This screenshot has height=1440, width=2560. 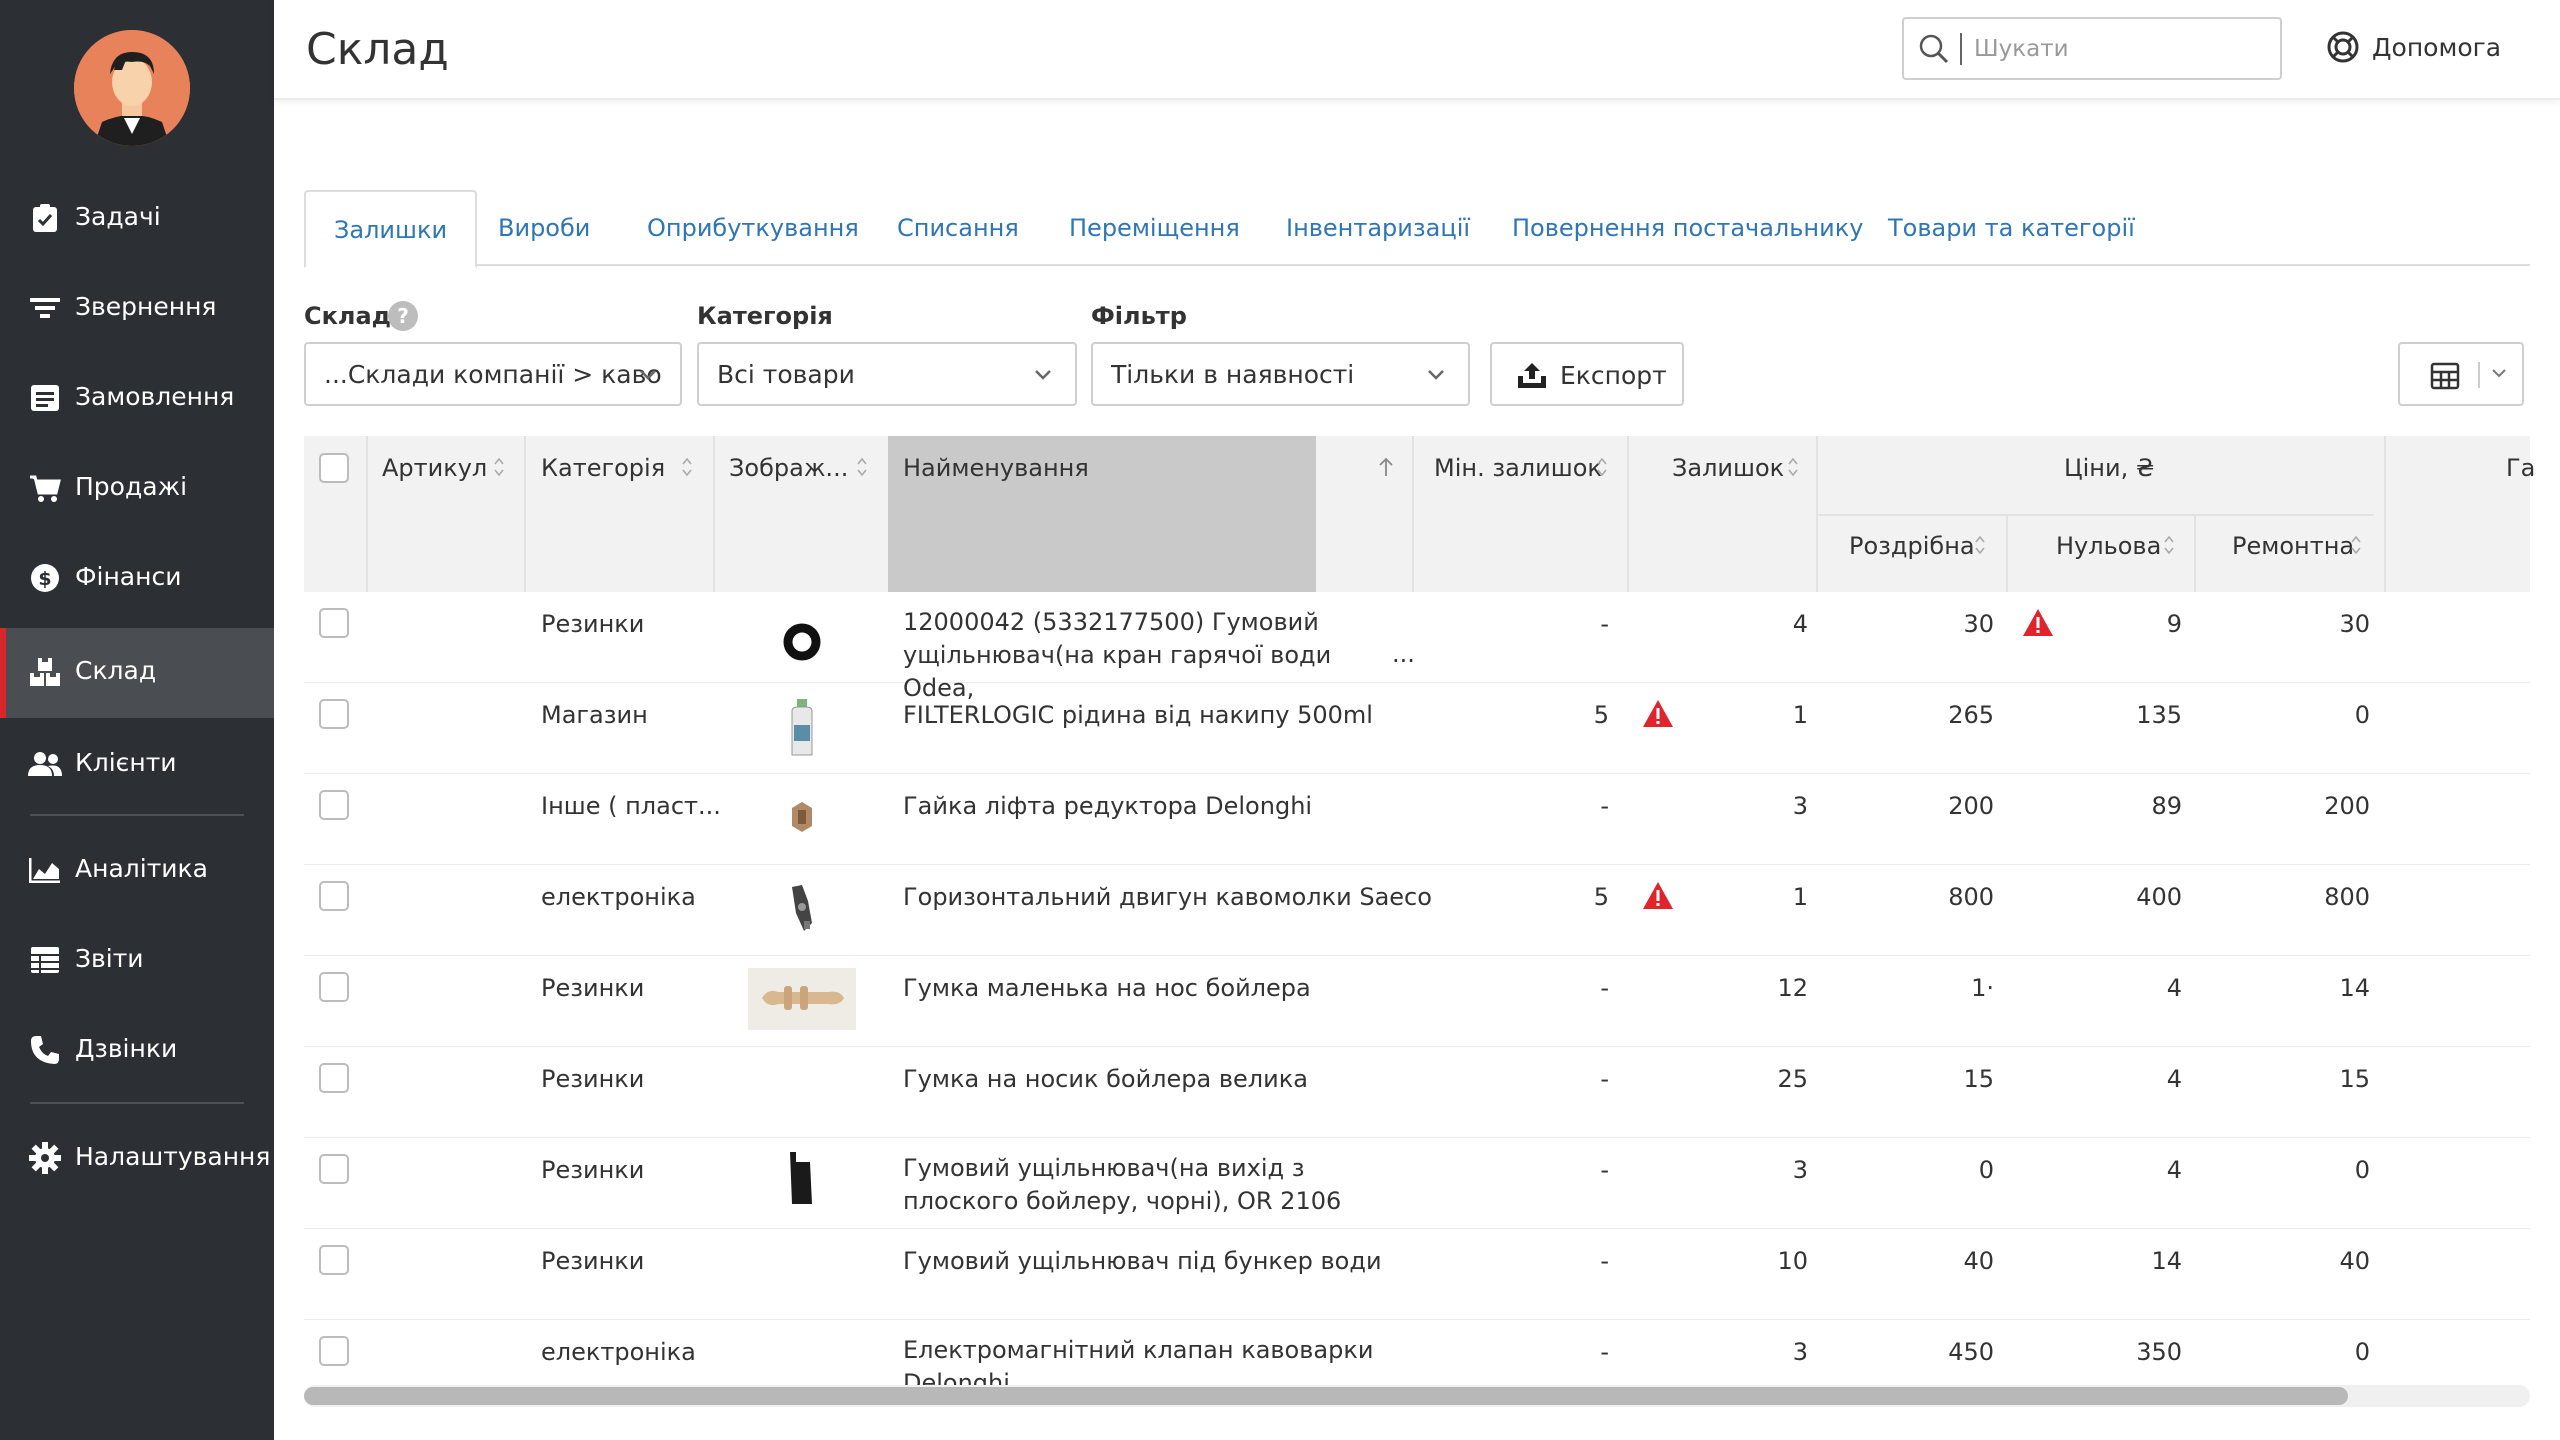 What do you see at coordinates (141, 868) in the screenshot?
I see `sidebar-item-label: Аналітика` at bounding box center [141, 868].